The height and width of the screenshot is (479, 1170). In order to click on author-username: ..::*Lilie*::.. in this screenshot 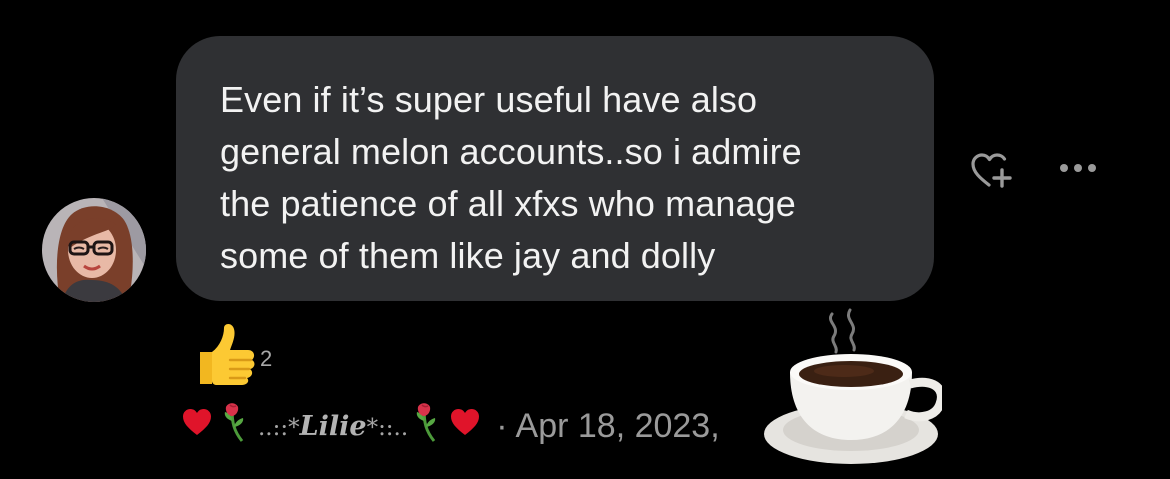, I will do `click(333, 426)`.